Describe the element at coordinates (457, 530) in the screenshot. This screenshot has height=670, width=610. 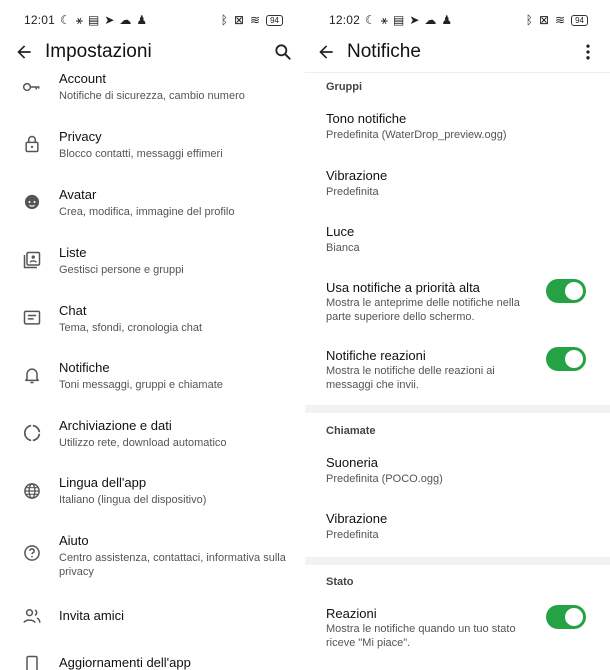
I see `setting-vibrazione-chiamate: Vibrazione Predefinita` at that location.